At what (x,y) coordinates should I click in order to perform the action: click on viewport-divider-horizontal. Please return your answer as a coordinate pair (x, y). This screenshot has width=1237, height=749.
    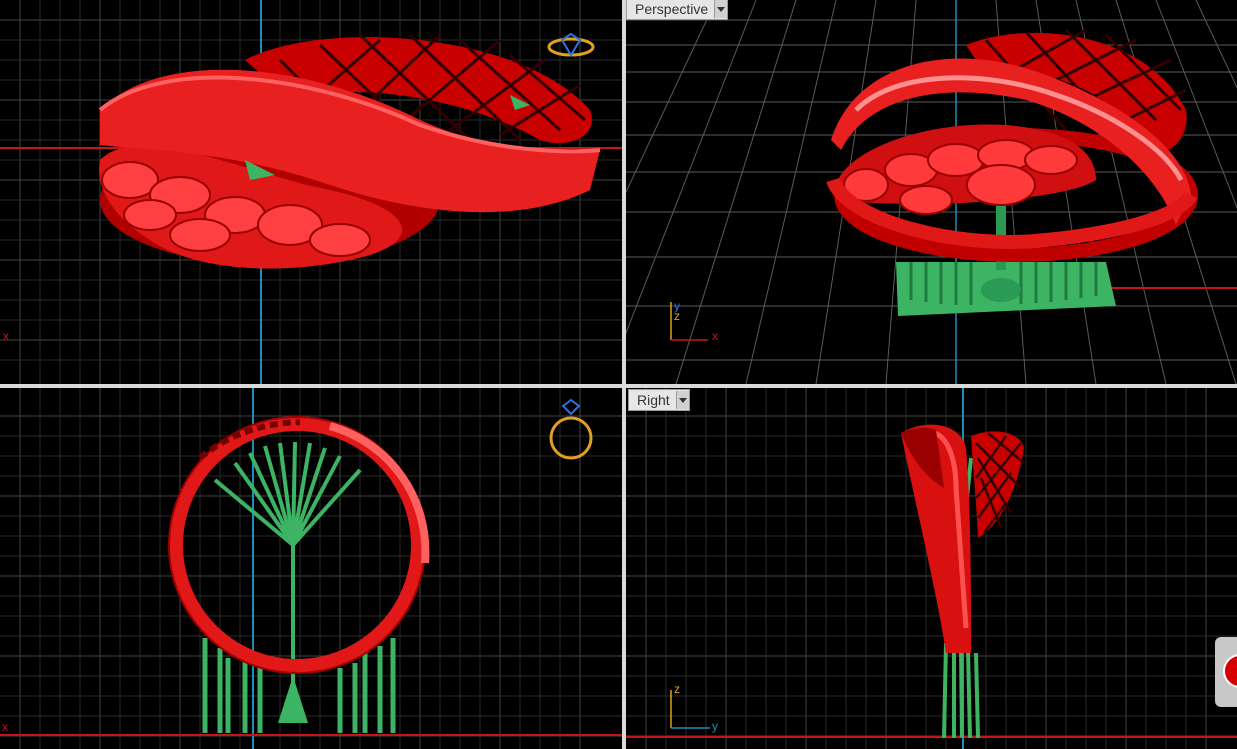
    Looking at the image, I should click on (618, 386).